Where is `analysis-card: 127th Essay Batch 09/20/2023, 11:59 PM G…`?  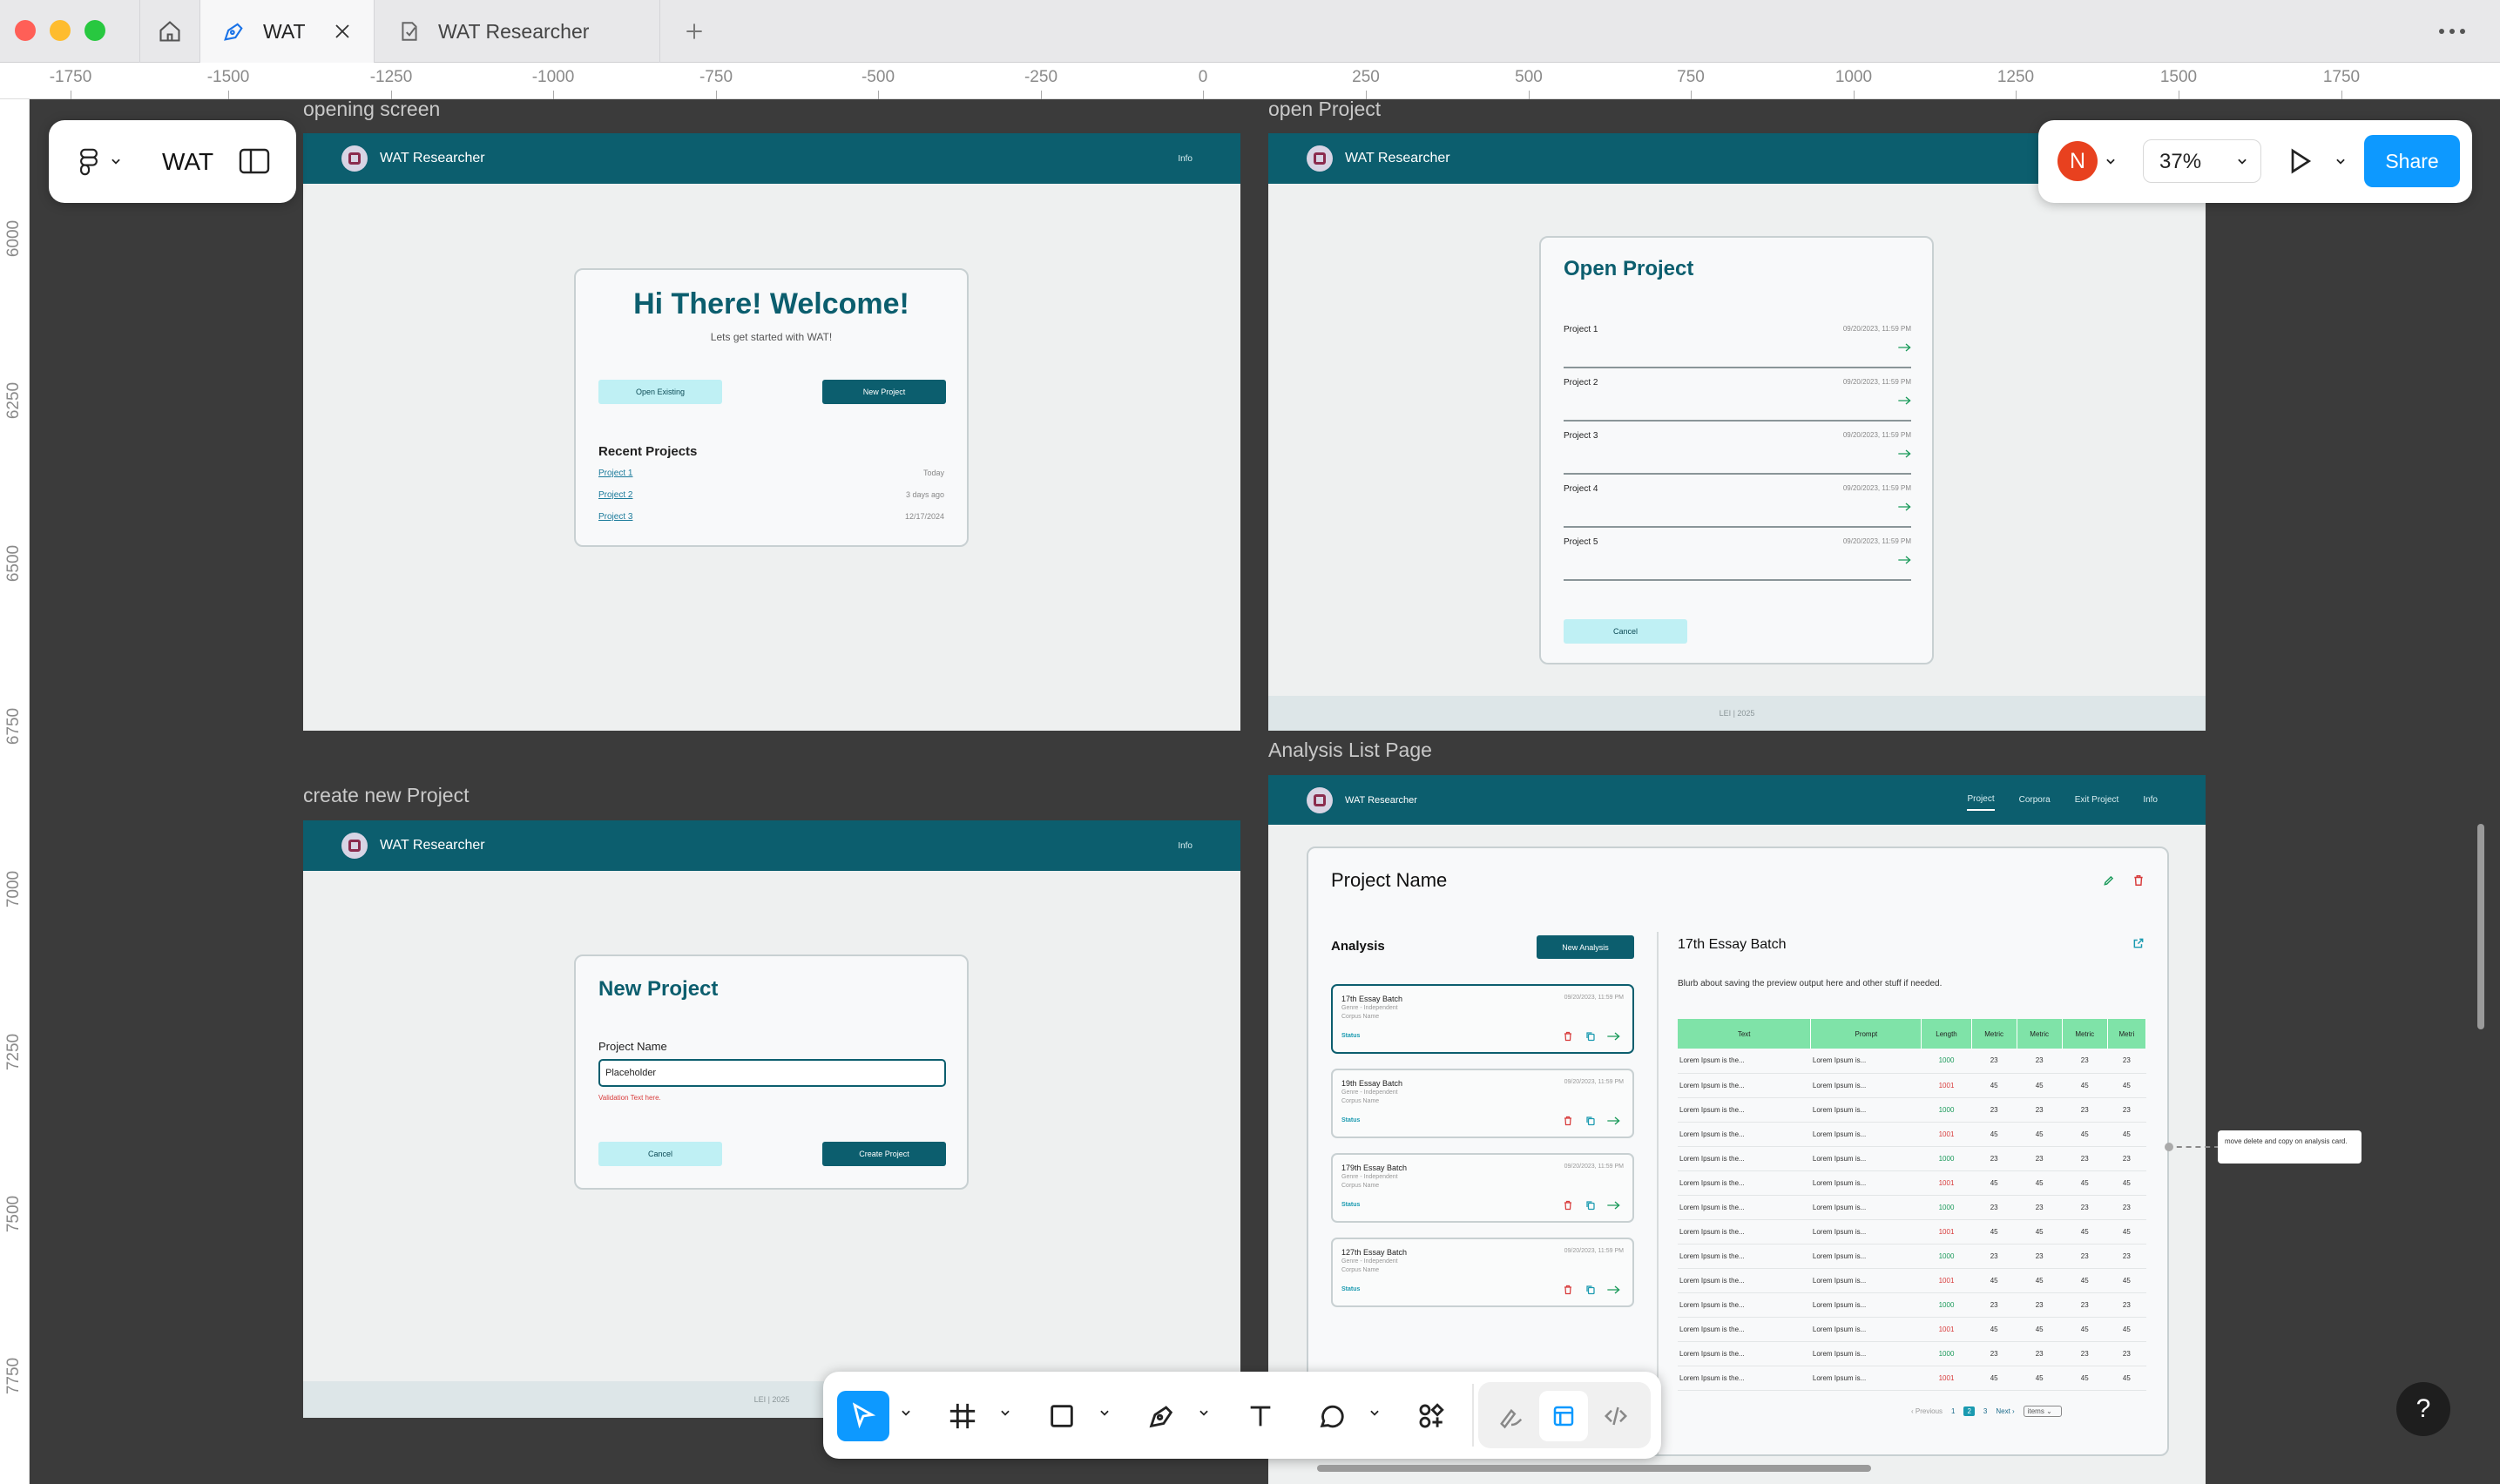
analysis-card: 127th Essay Batch 09/20/2023, 11:59 PM G… is located at coordinates (1482, 1273).